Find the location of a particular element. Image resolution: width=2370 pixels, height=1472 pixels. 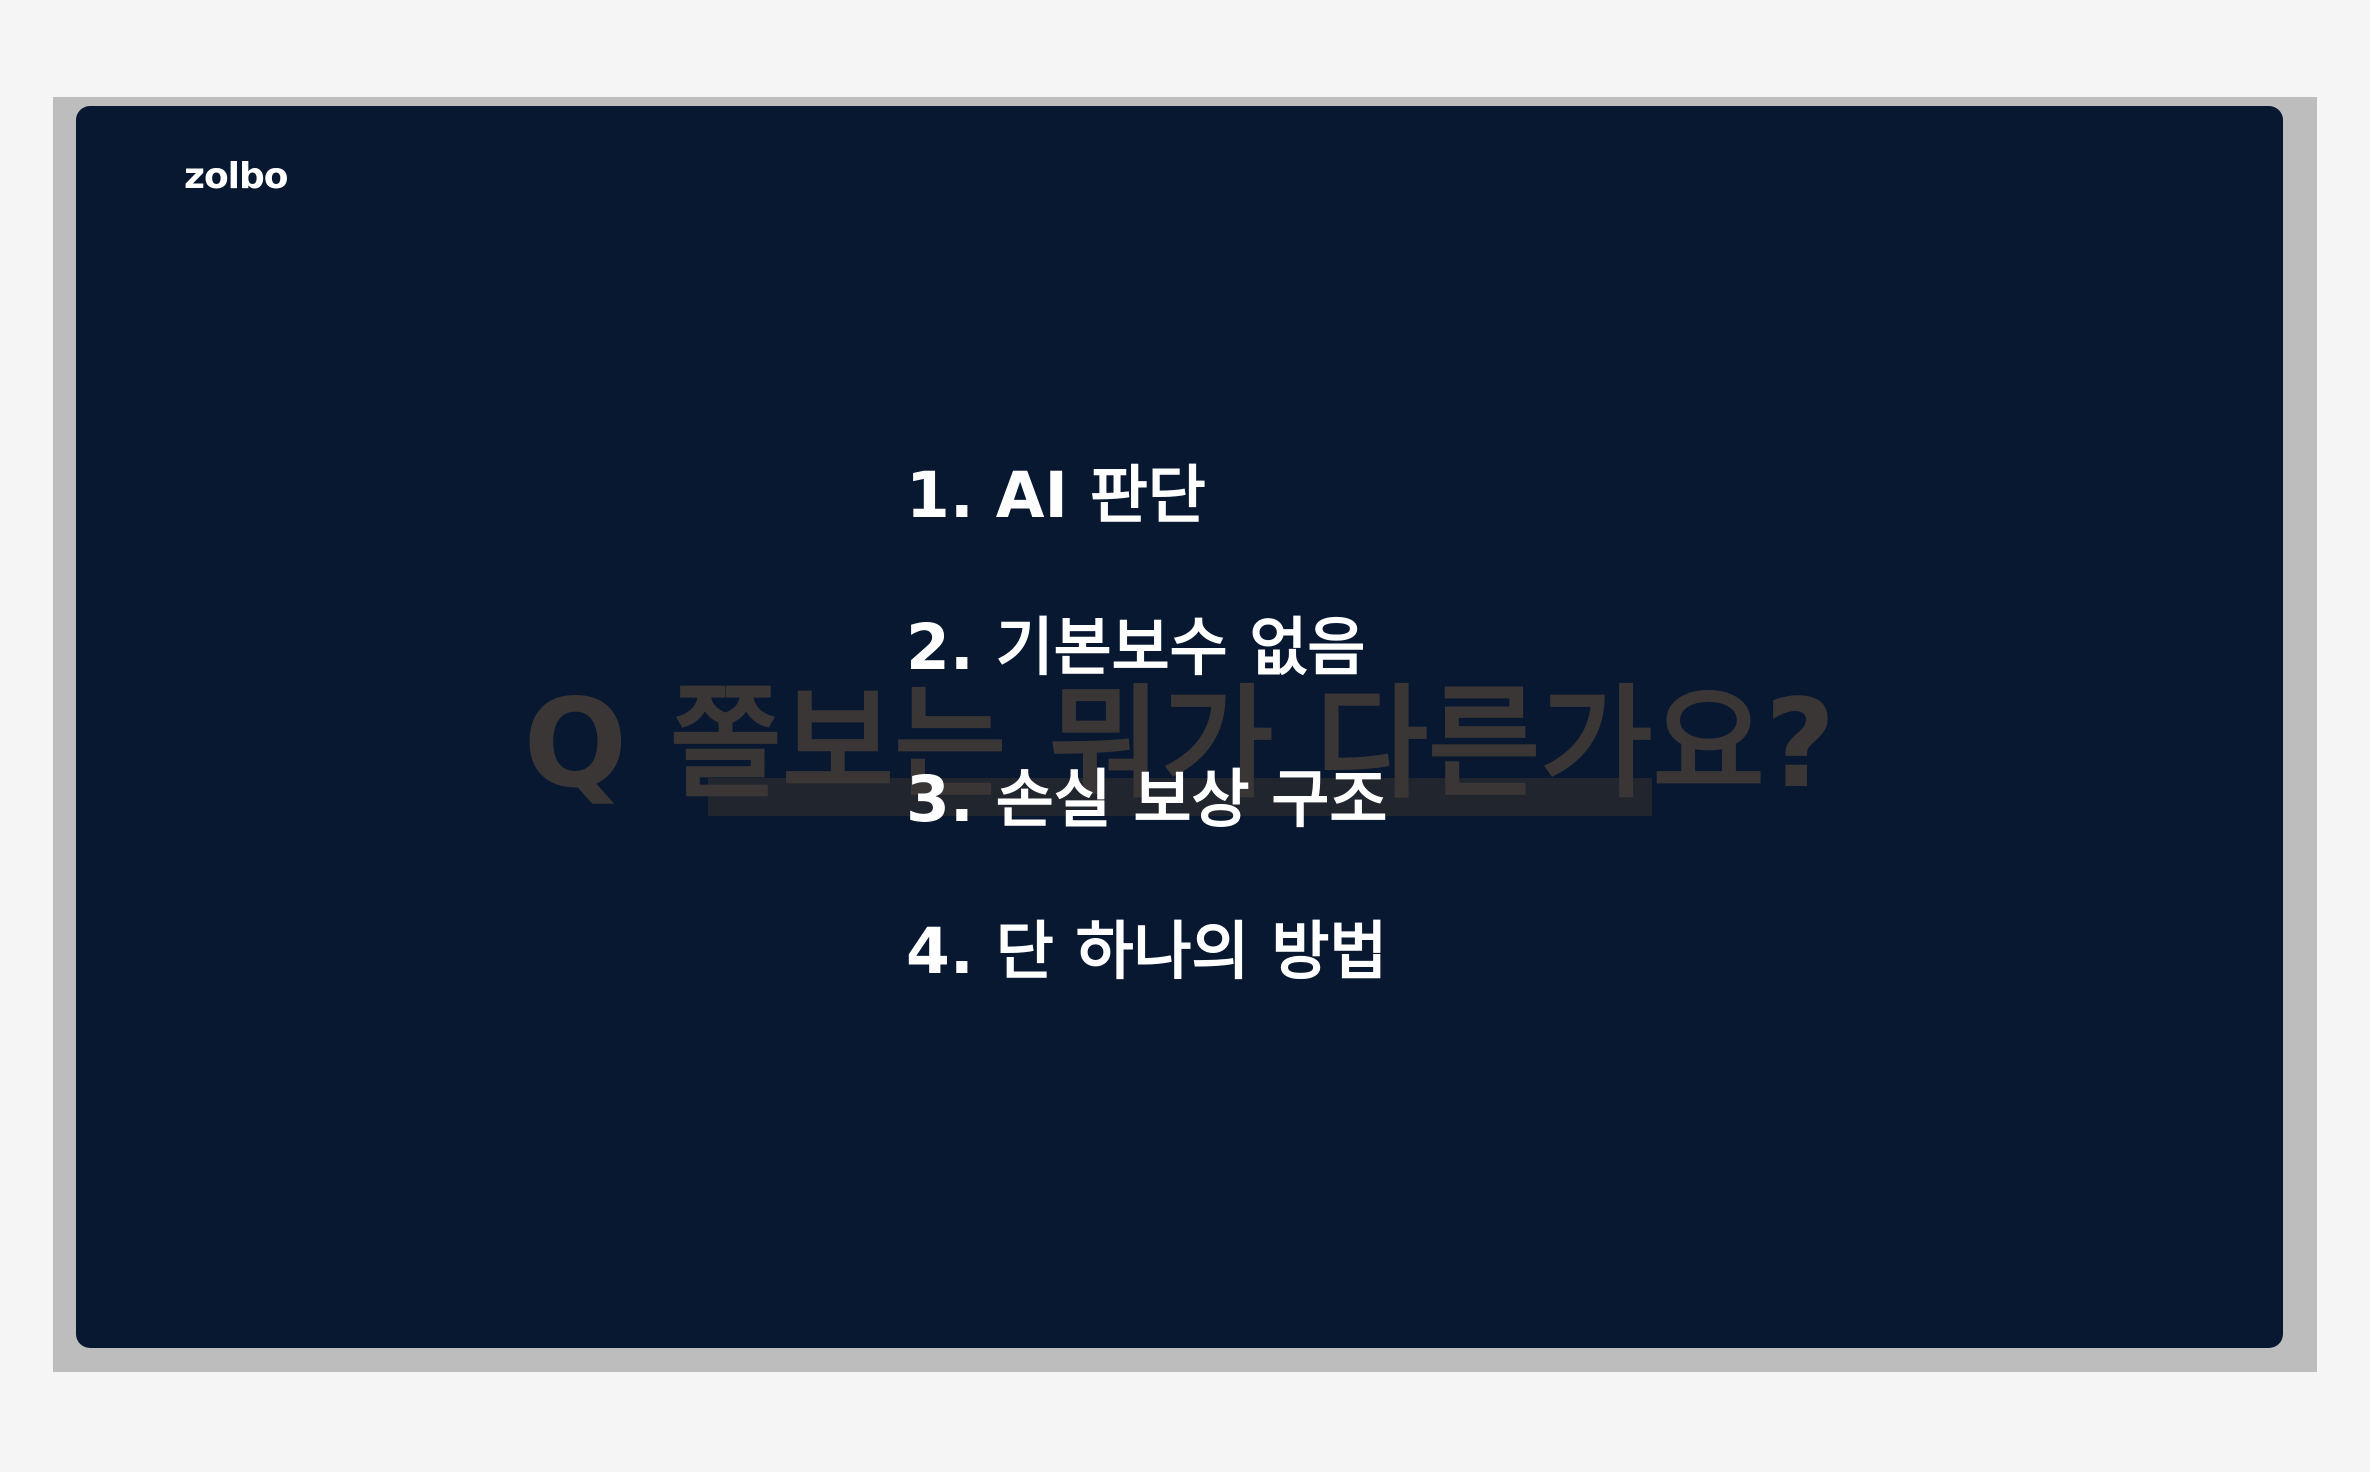

agenda-item-3: 3. 손실 보상 구조 is located at coordinates (1147, 799).